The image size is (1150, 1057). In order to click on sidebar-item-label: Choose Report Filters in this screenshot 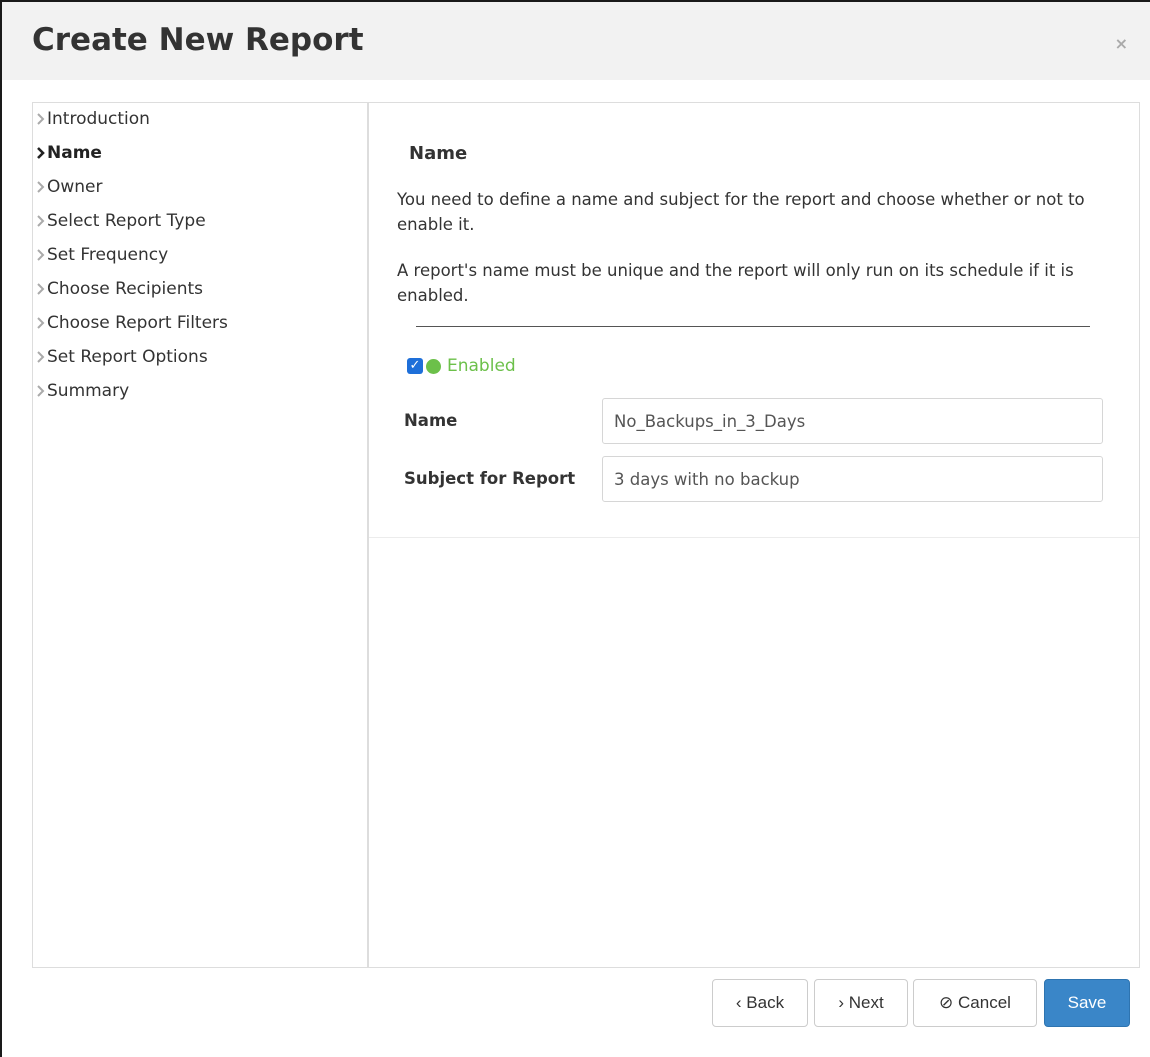, I will do `click(137, 323)`.